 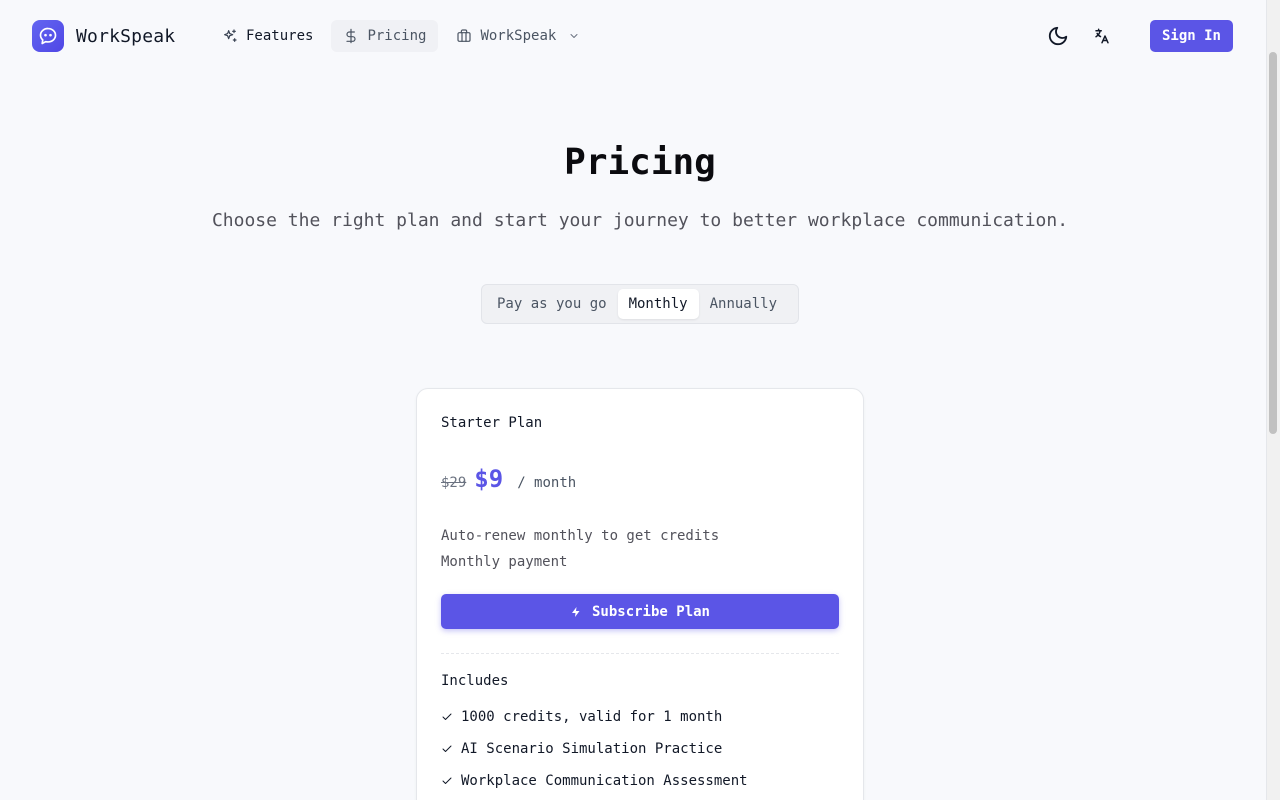 I want to click on nav-features-label: Features, so click(x=280, y=36).